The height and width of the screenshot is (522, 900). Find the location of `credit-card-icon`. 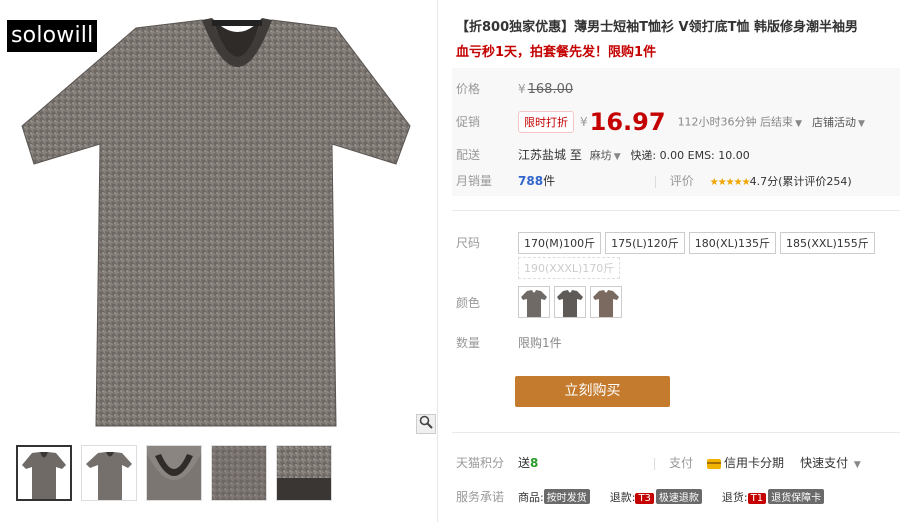

credit-card-icon is located at coordinates (714, 463).